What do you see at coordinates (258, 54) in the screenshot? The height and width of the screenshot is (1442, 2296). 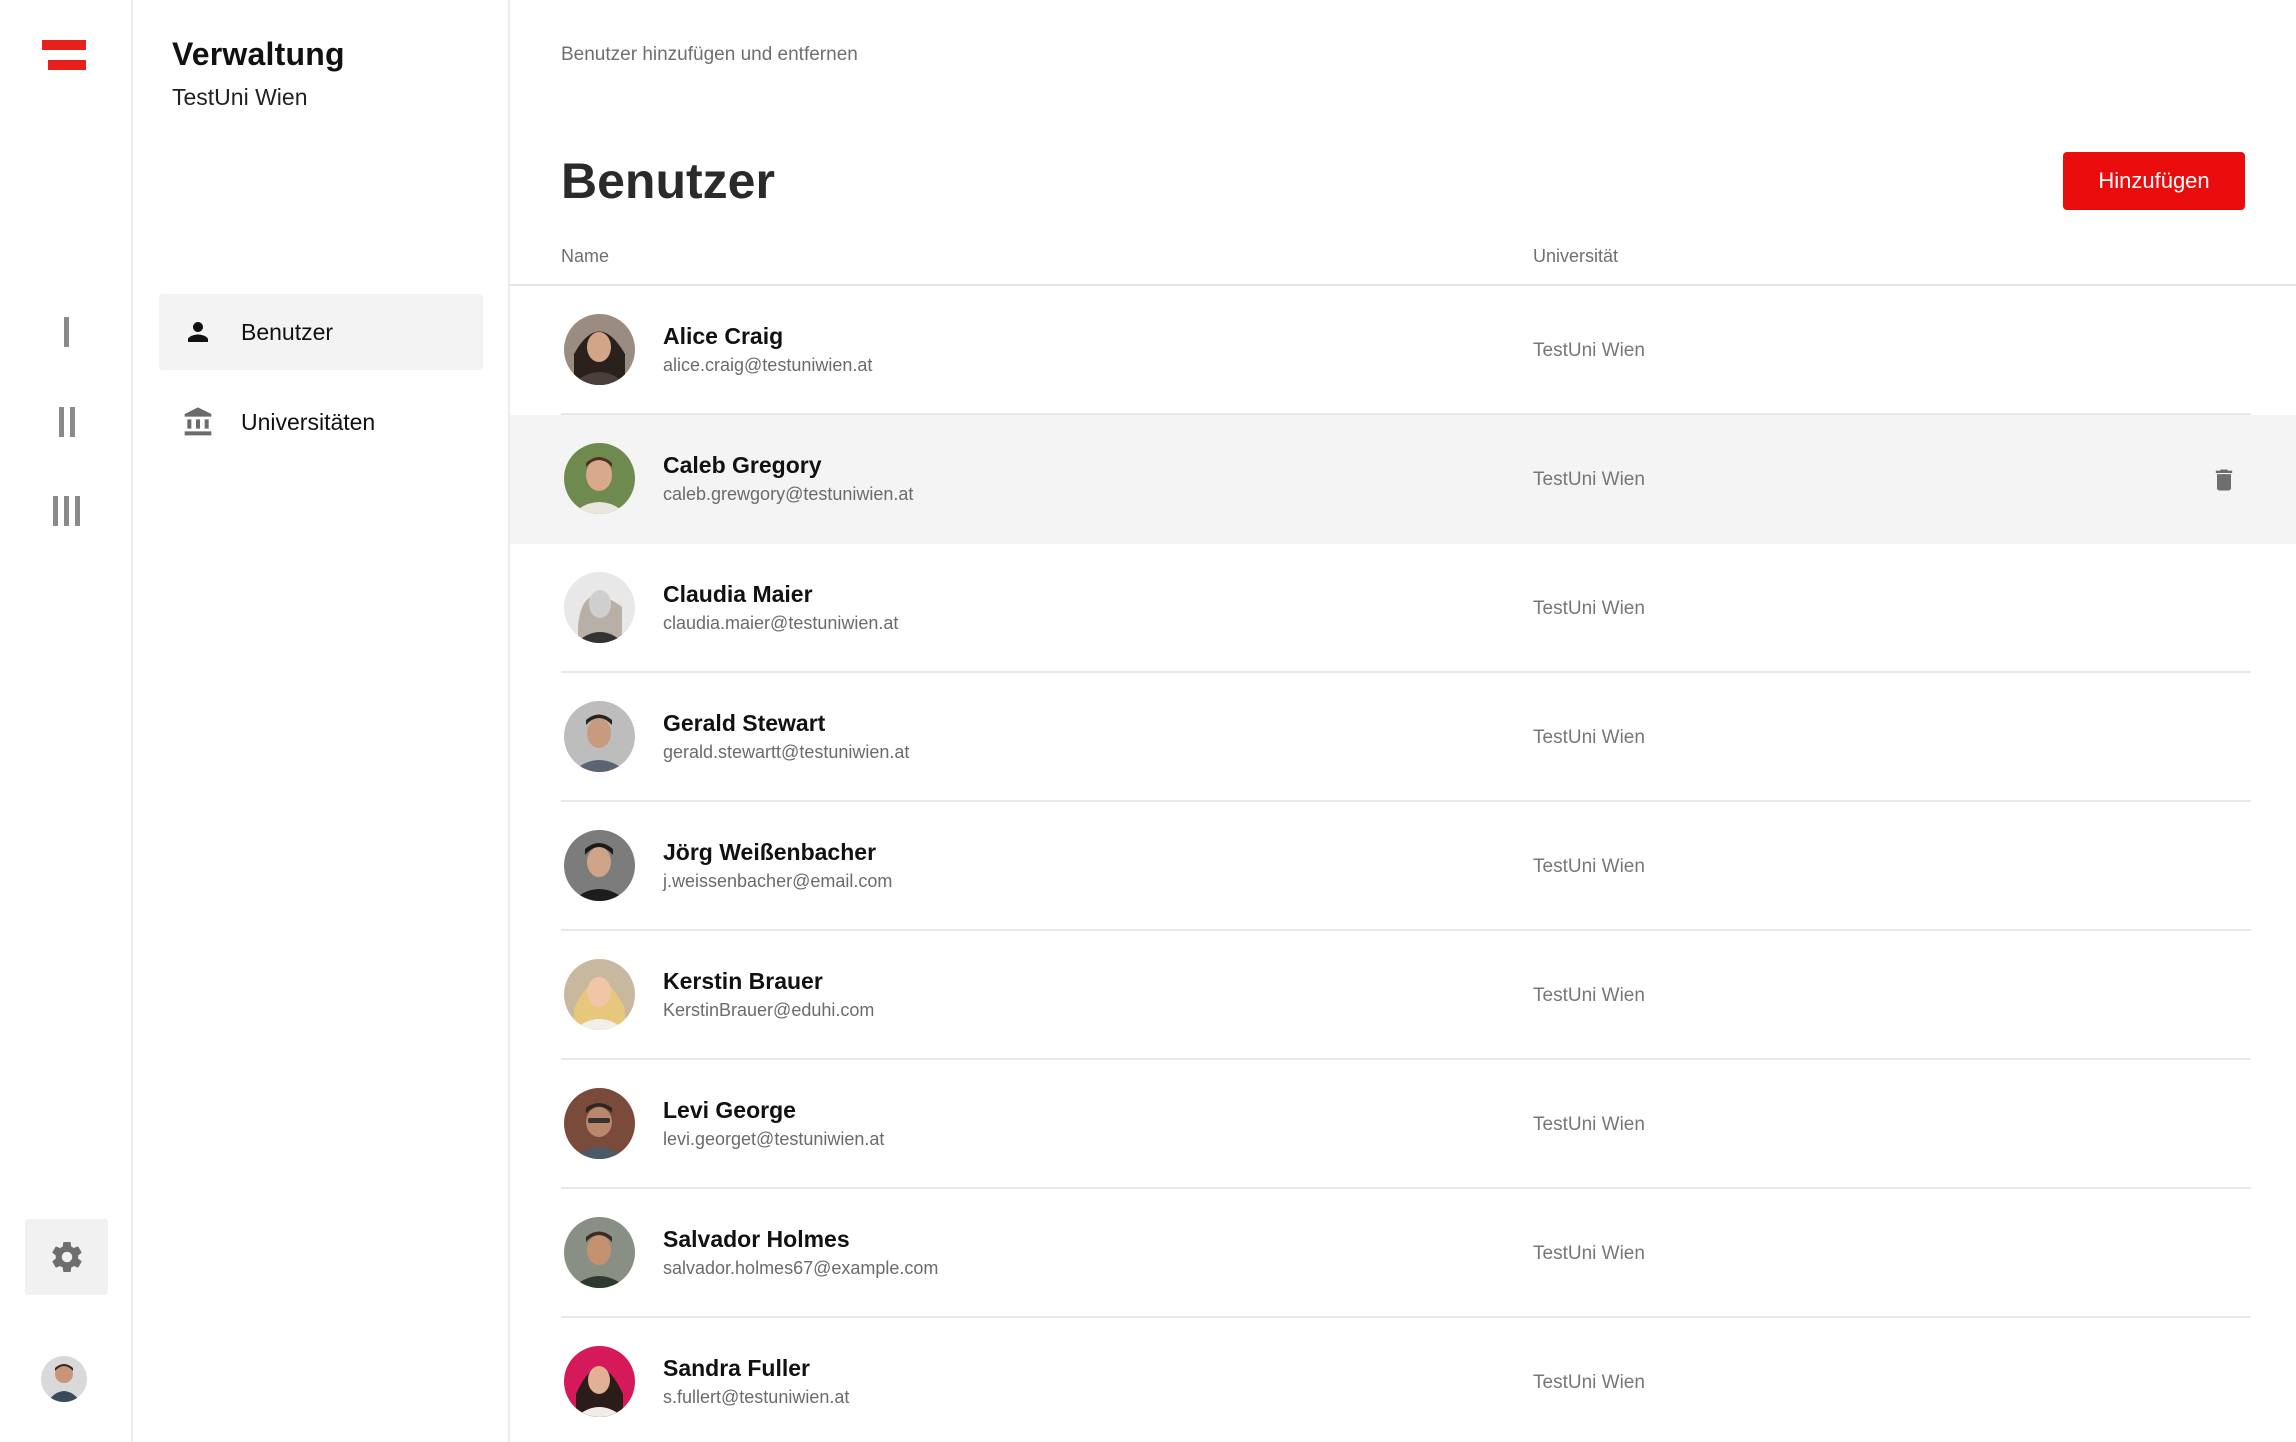 I see `subnav-title: Verwaltung` at bounding box center [258, 54].